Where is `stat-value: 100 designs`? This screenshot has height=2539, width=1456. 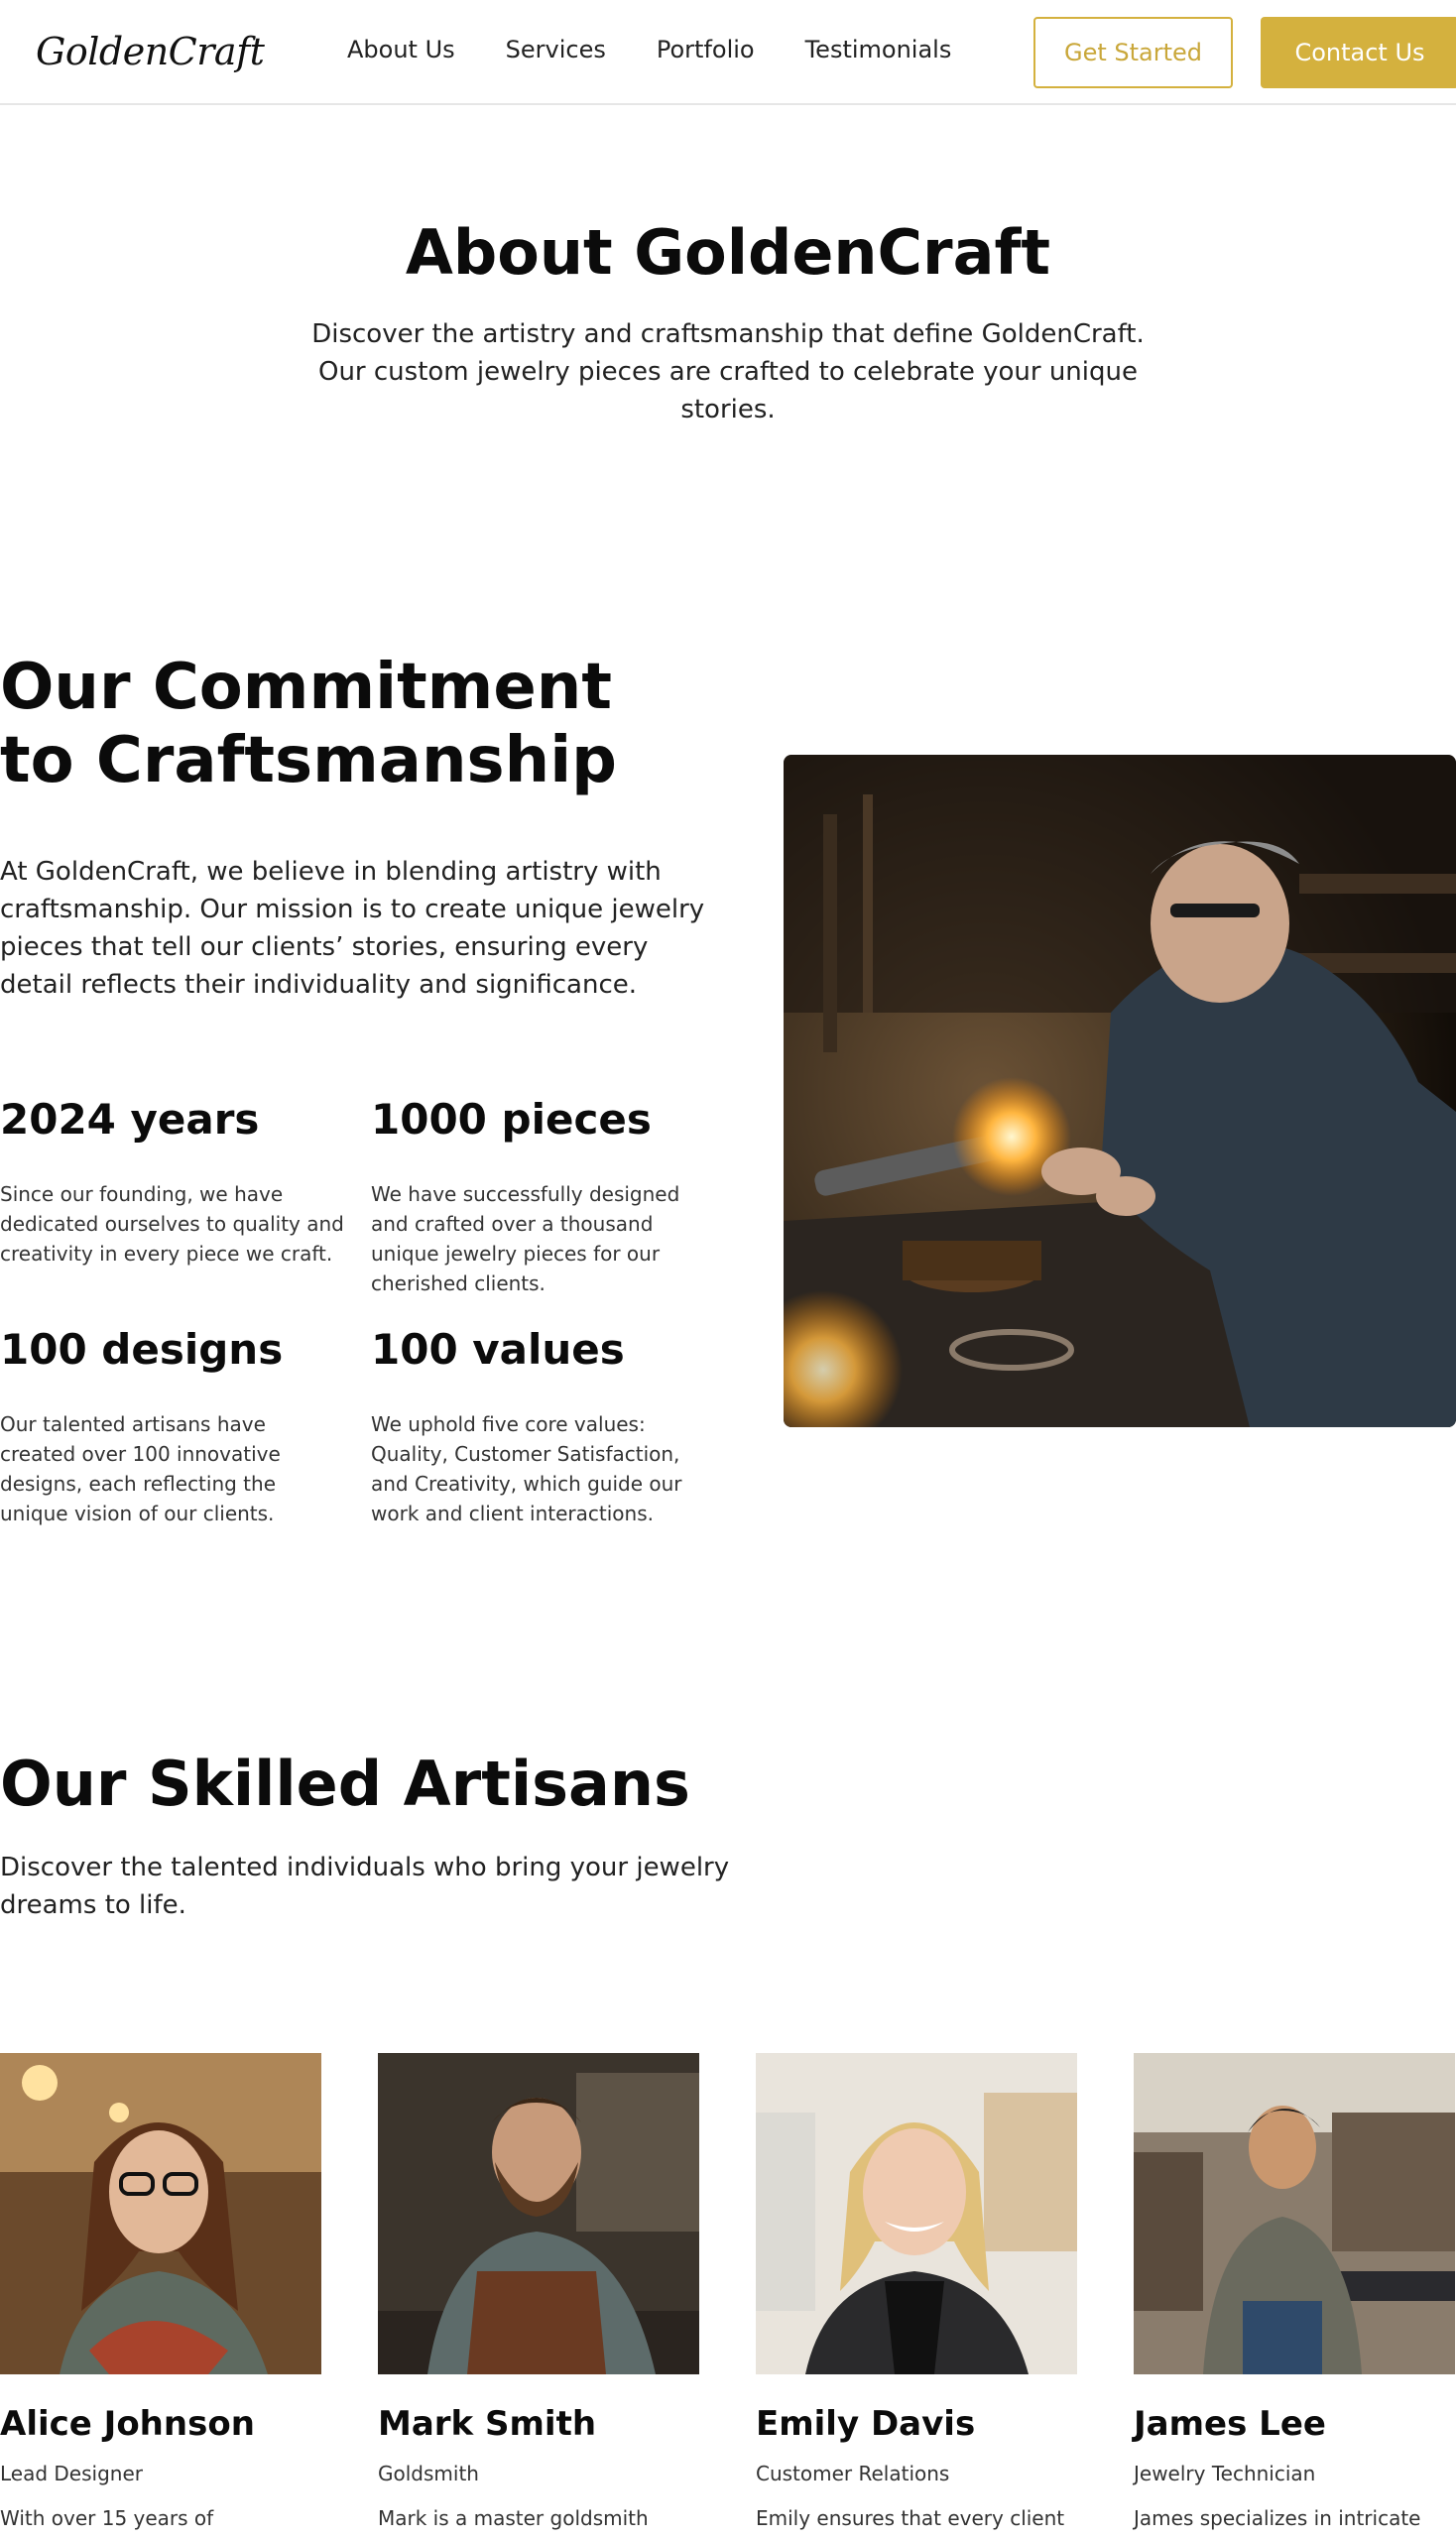
stat-value: 100 designs is located at coordinates (142, 1350).